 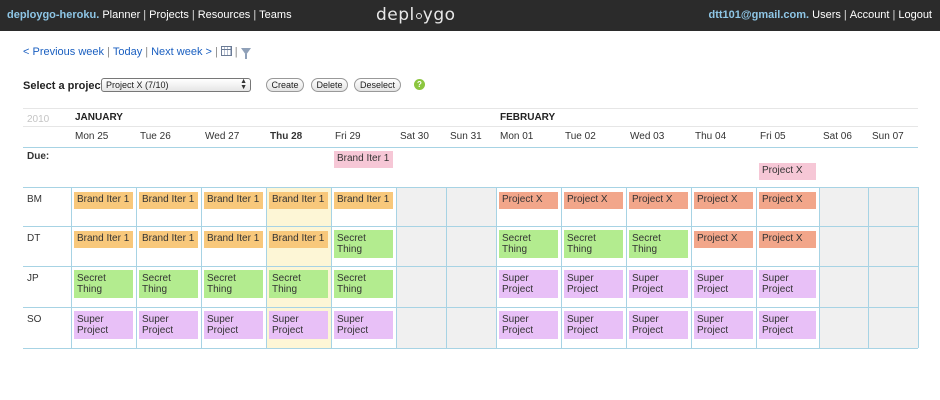 I want to click on user-nav: dtt101@gmail.com. Users | Account | Logout, so click(x=820, y=15).